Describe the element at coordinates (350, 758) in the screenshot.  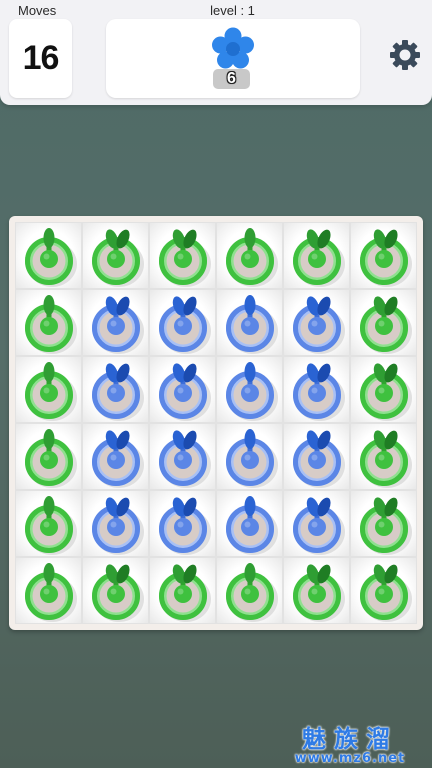
I see `watermark-url: www.mz6.net` at that location.